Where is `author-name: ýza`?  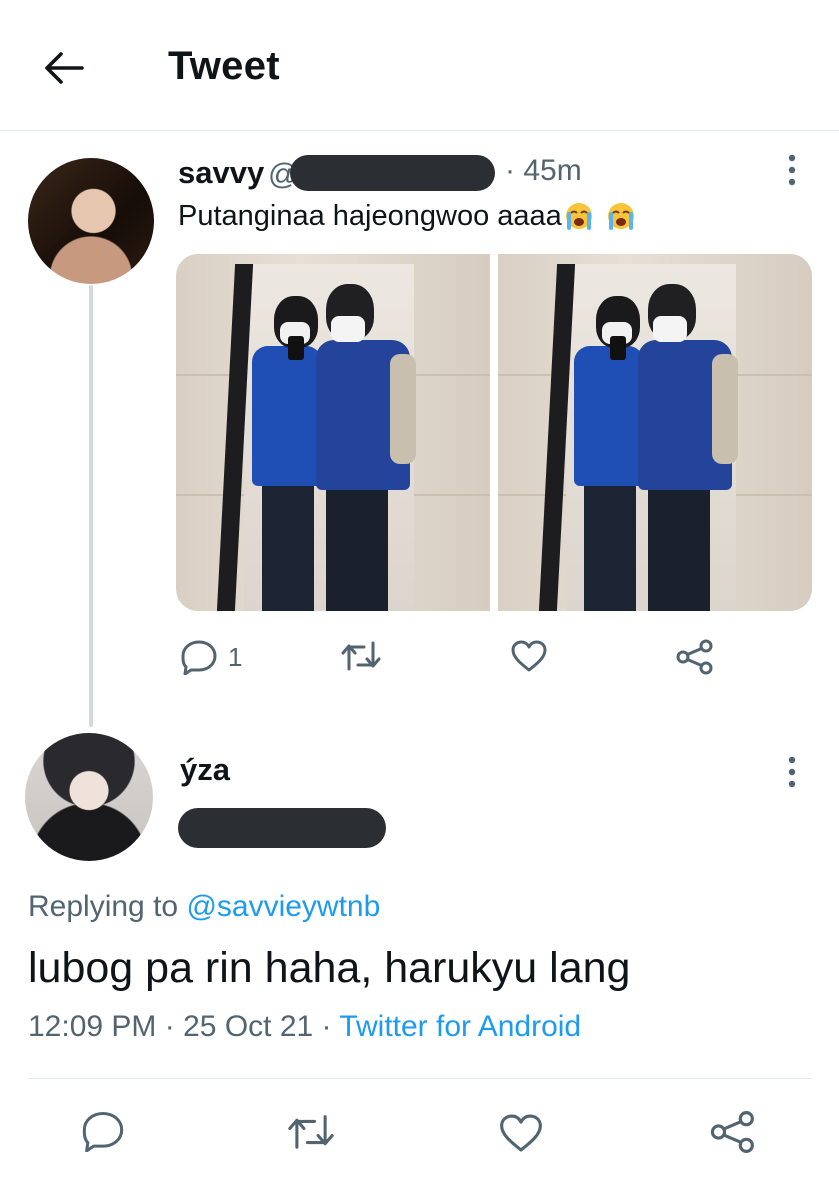
author-name: ýza is located at coordinates (205, 770).